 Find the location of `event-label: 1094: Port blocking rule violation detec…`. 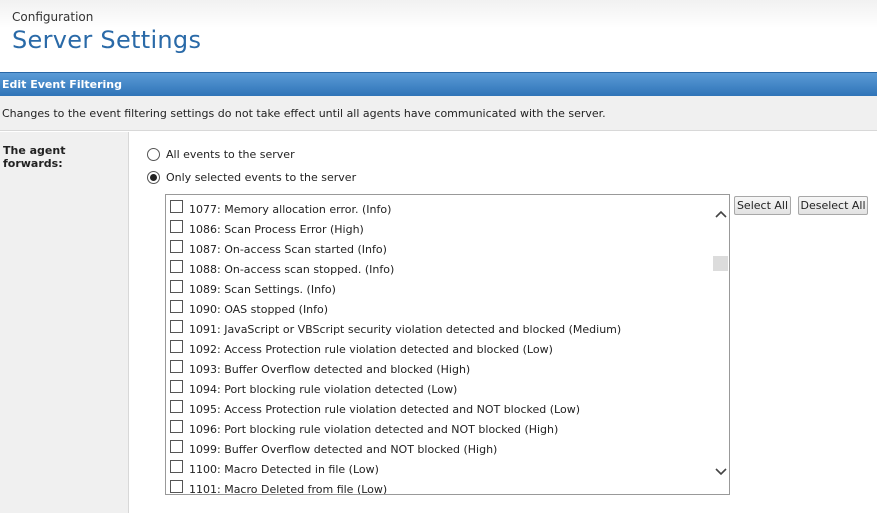

event-label: 1094: Port blocking rule violation detec… is located at coordinates (323, 389).